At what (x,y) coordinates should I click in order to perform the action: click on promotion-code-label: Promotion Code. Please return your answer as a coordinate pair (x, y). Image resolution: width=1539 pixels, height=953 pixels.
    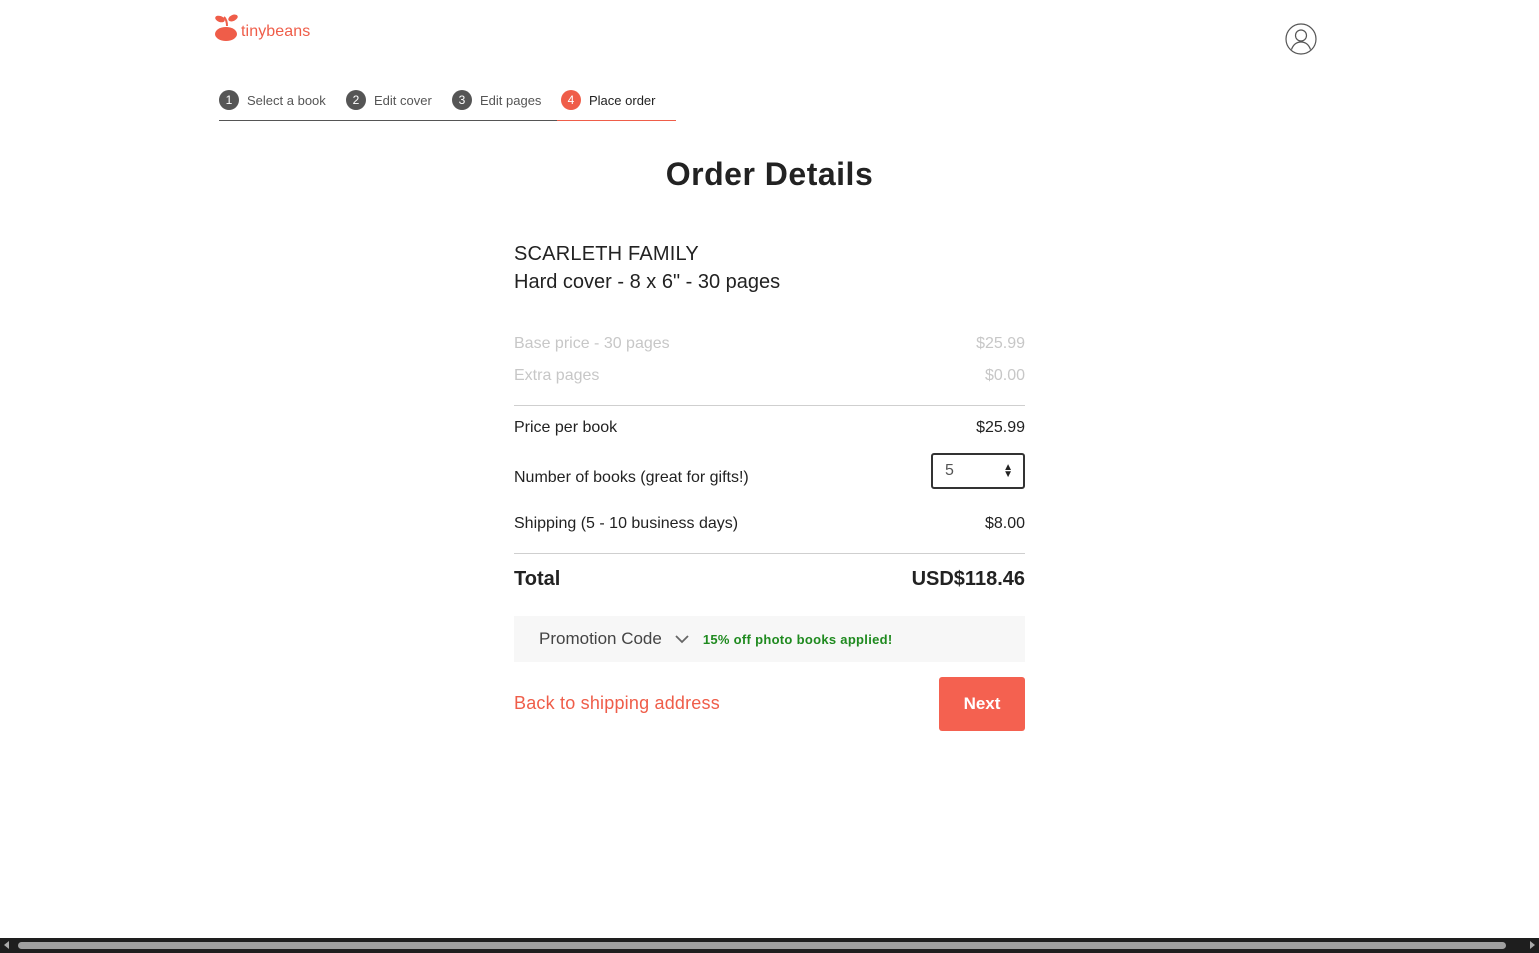
    Looking at the image, I should click on (600, 638).